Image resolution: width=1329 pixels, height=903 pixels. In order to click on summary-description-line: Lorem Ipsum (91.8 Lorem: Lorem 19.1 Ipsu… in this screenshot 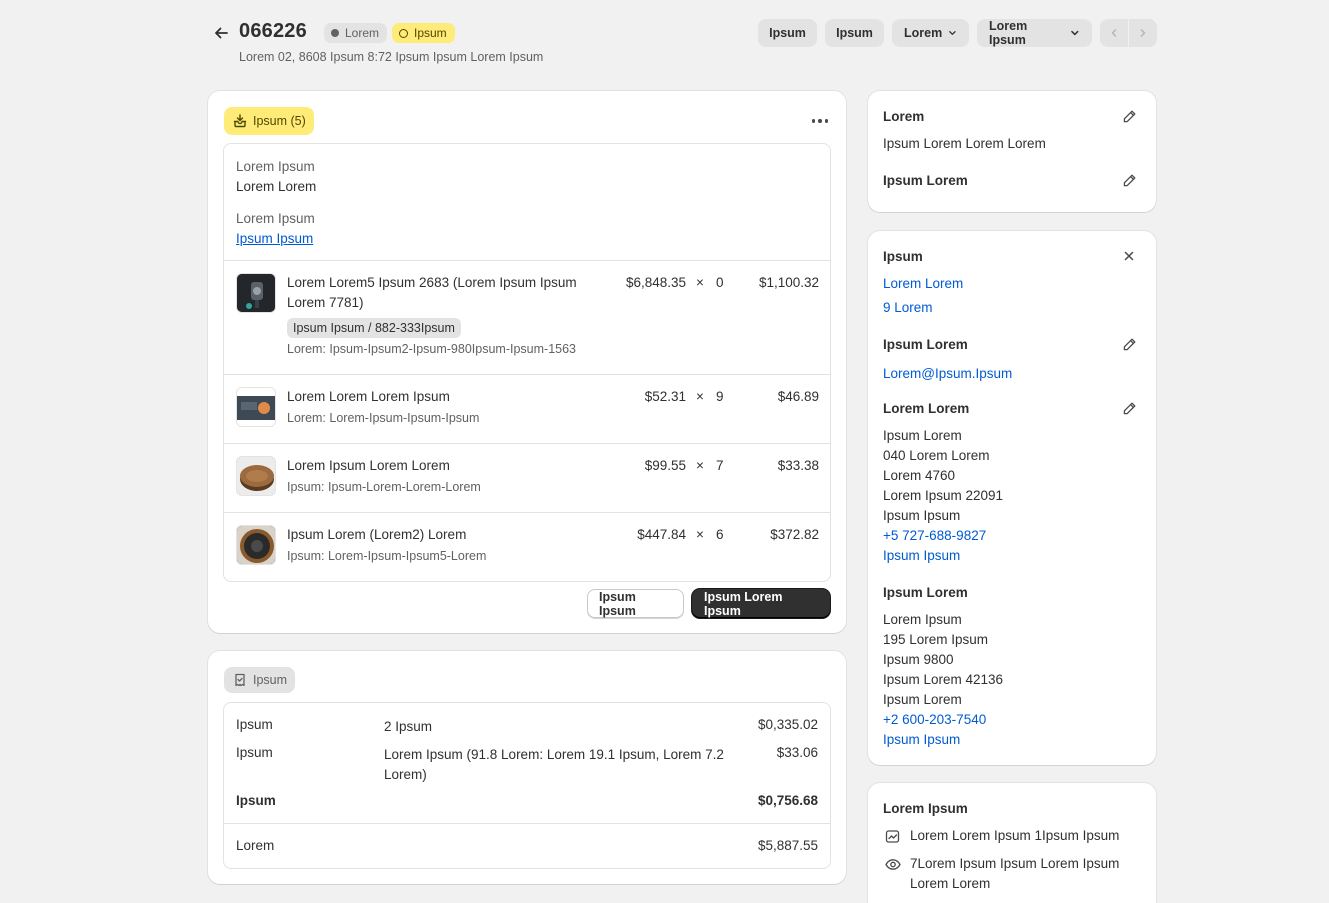, I will do `click(554, 754)`.